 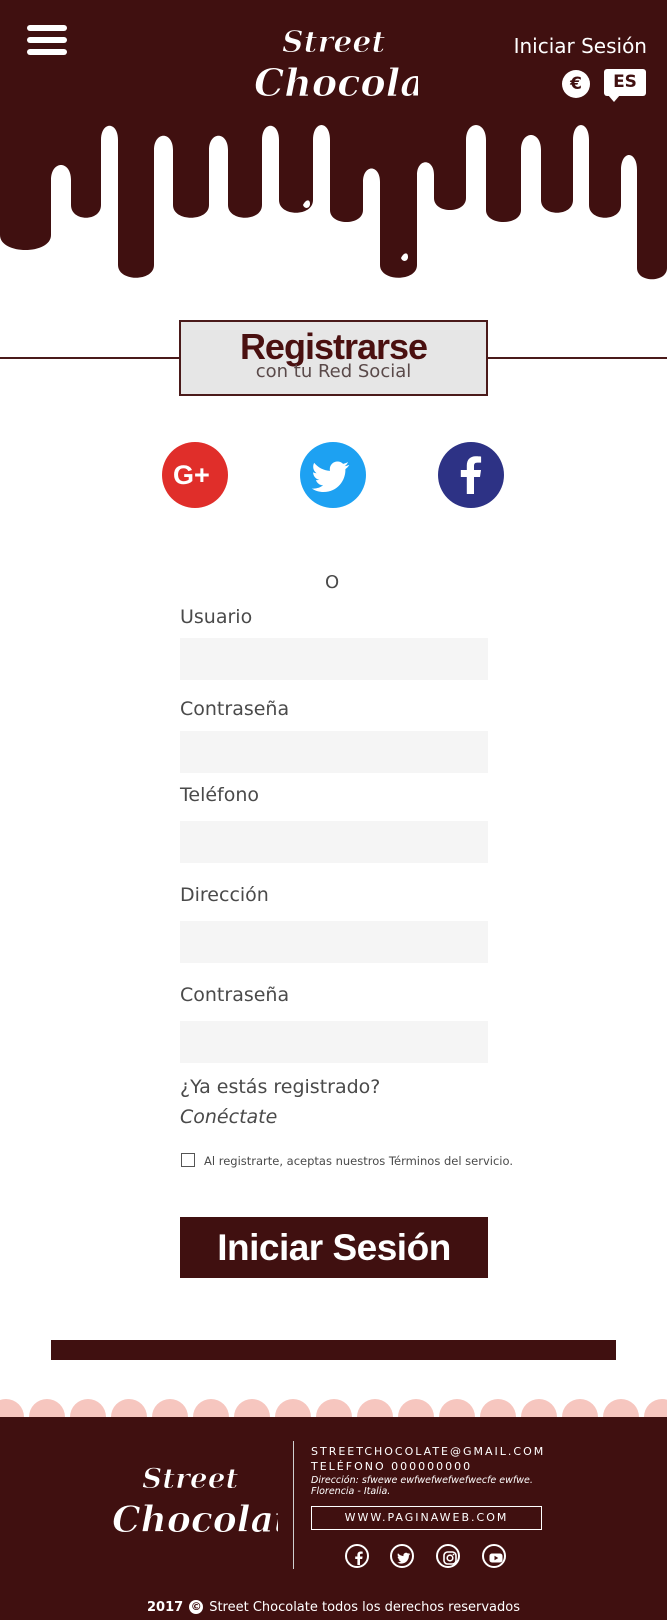 What do you see at coordinates (216, 617) in the screenshot?
I see `username-label: Usuario` at bounding box center [216, 617].